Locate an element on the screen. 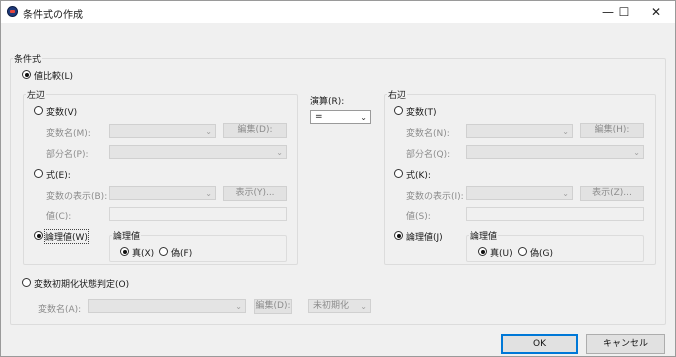  right-part-name-label: 部分名(Q): is located at coordinates (428, 155).